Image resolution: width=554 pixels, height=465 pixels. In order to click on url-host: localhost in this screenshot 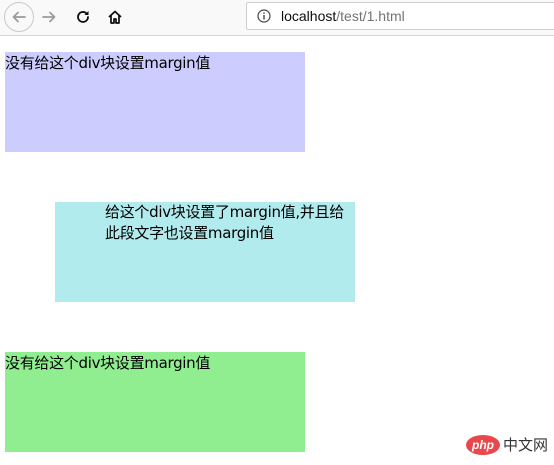, I will do `click(309, 16)`.